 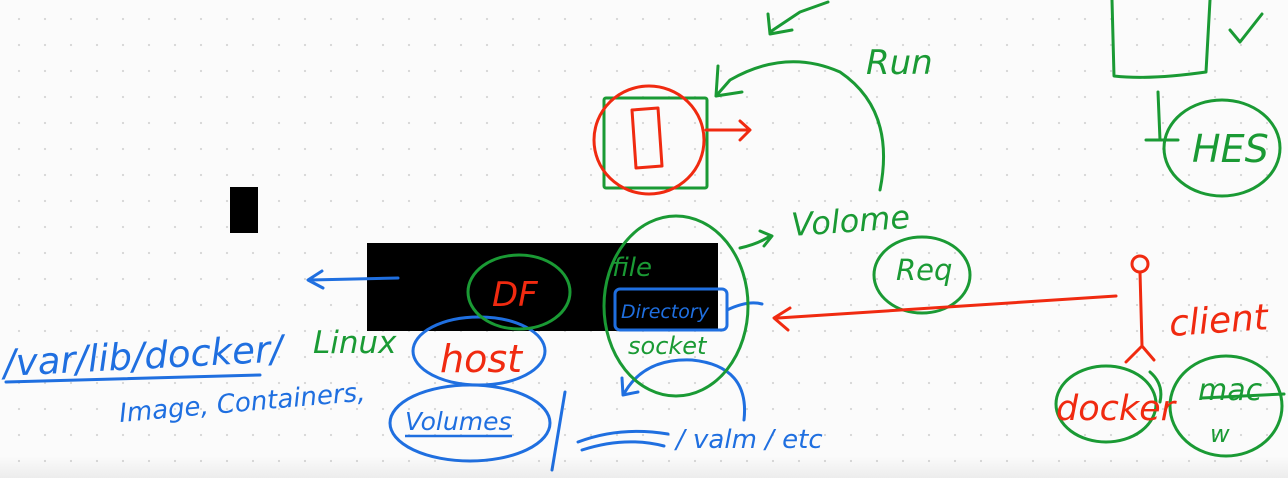 What do you see at coordinates (1220, 434) in the screenshot?
I see `mac-w-label: w` at bounding box center [1220, 434].